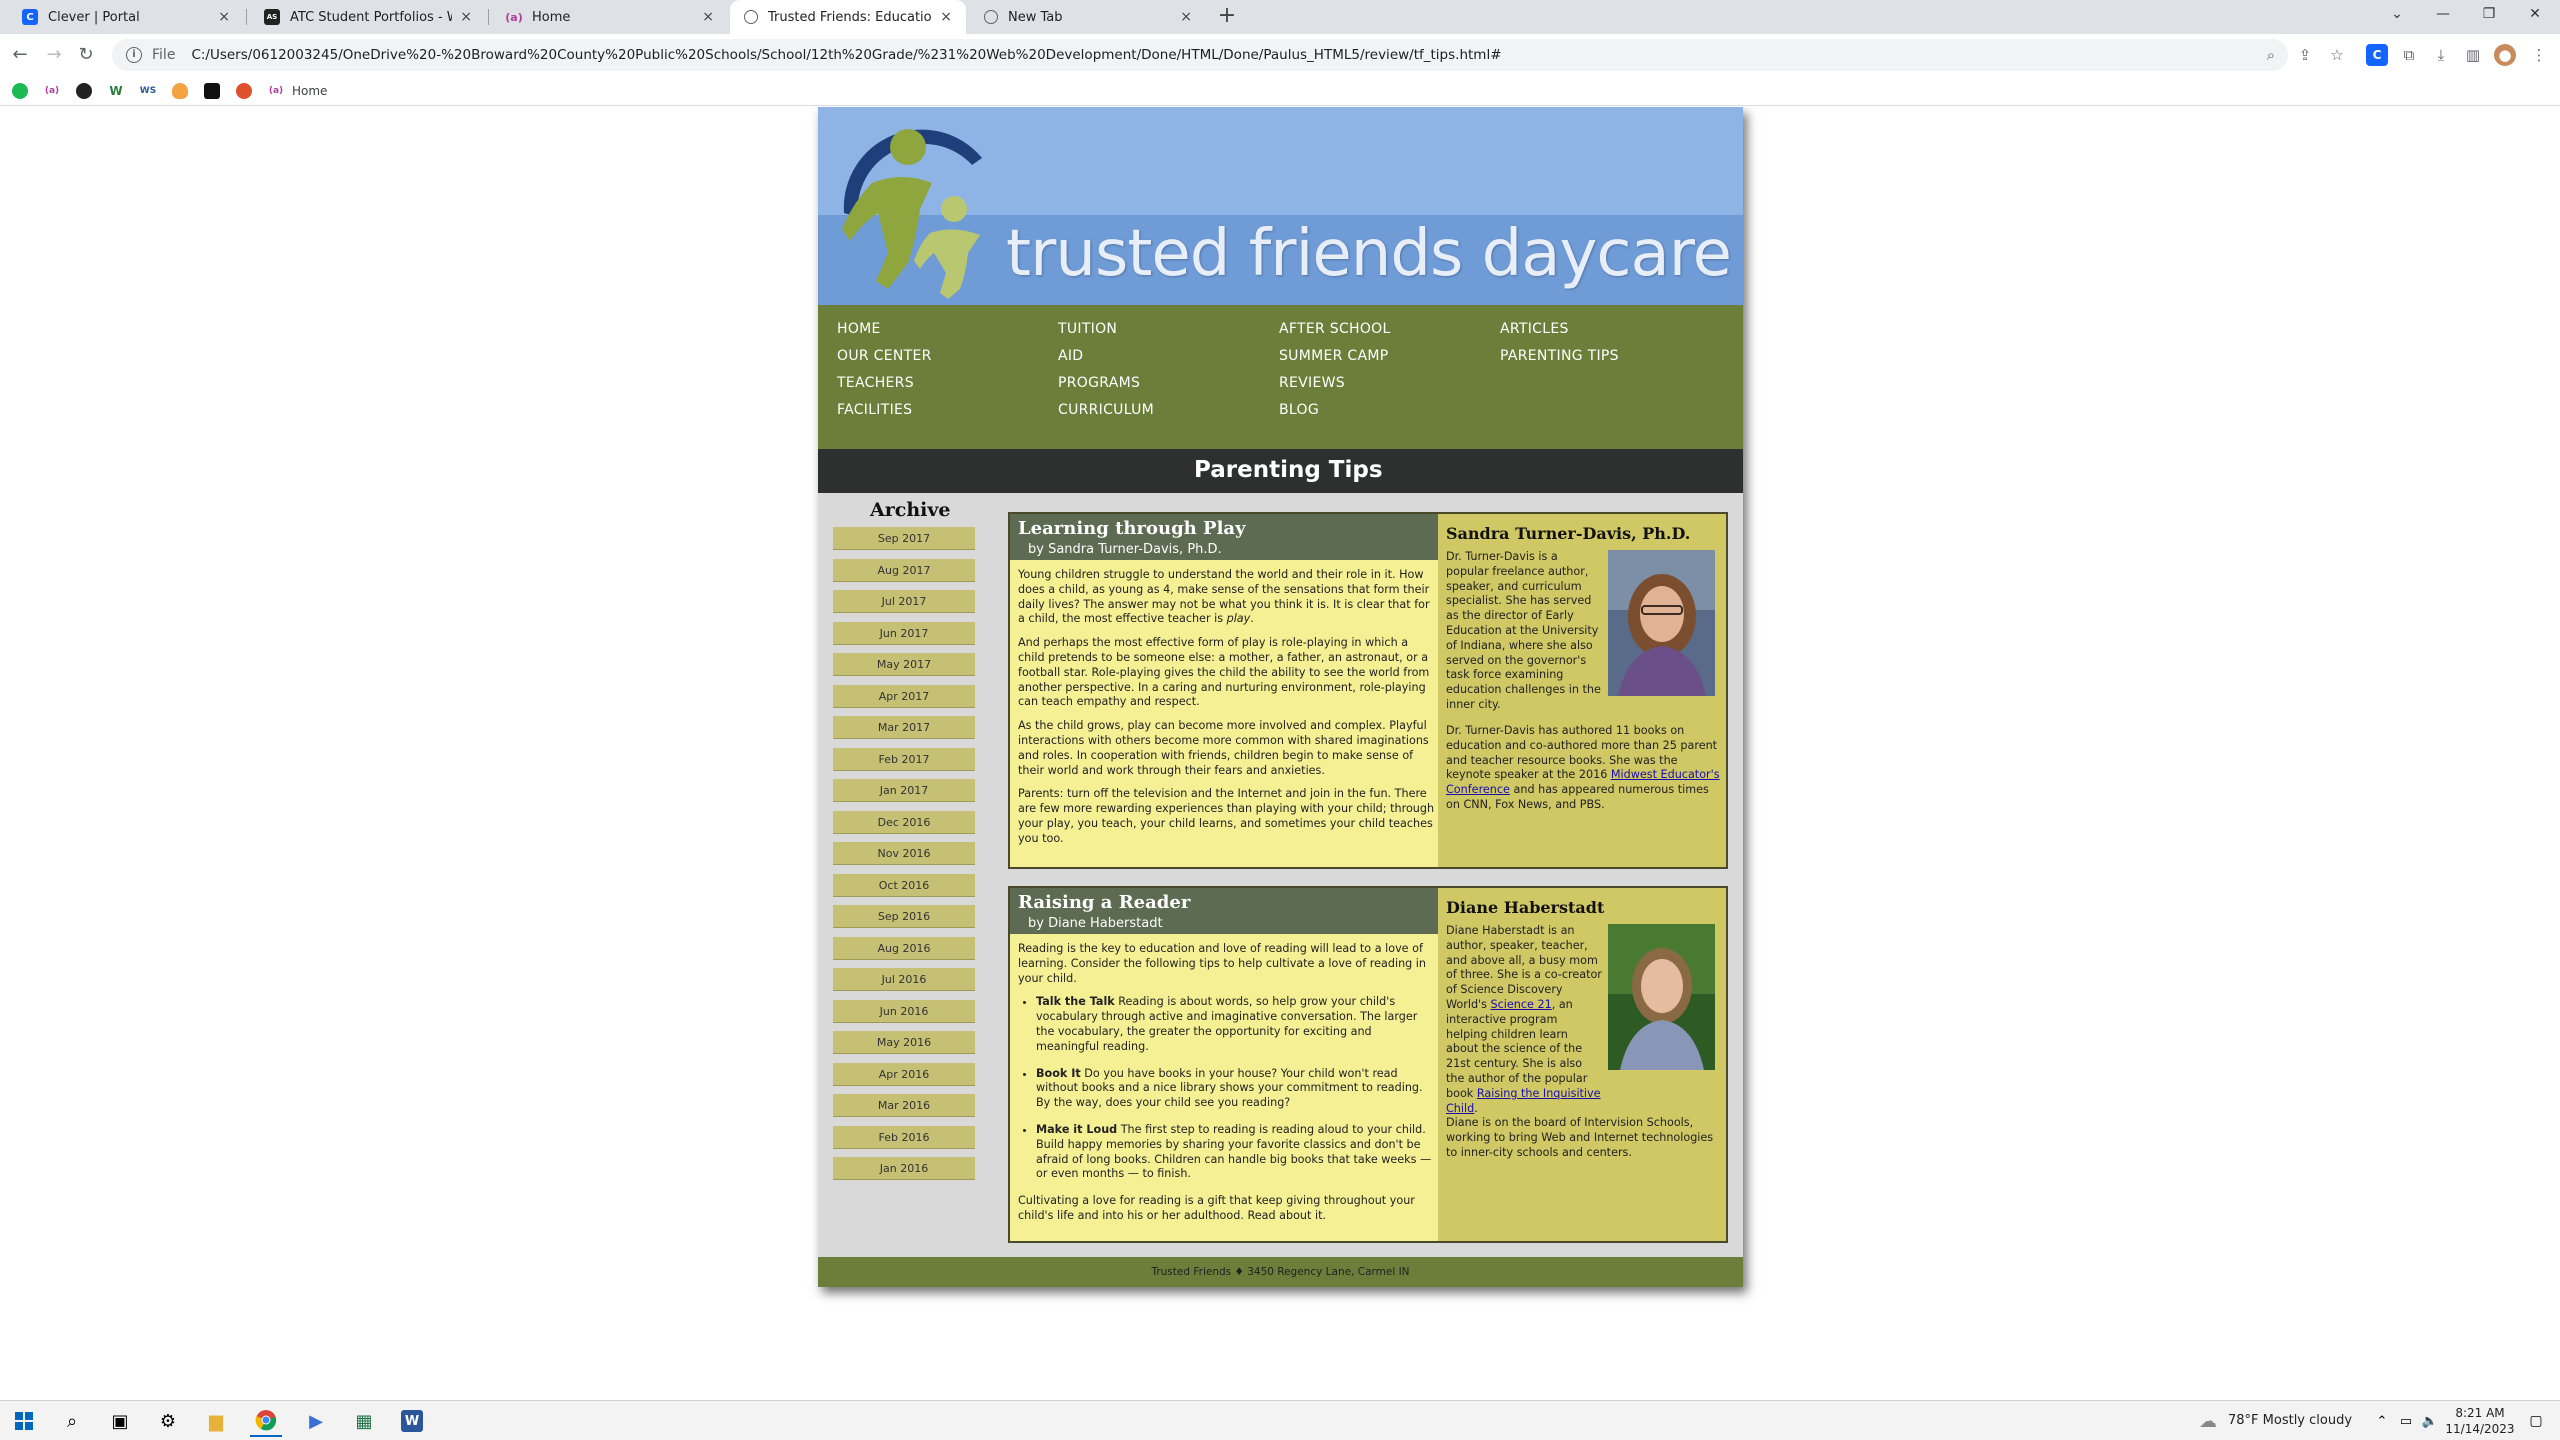 This screenshot has height=1440, width=2560. What do you see at coordinates (1070, 356) in the screenshot?
I see `nav-aid: AID` at bounding box center [1070, 356].